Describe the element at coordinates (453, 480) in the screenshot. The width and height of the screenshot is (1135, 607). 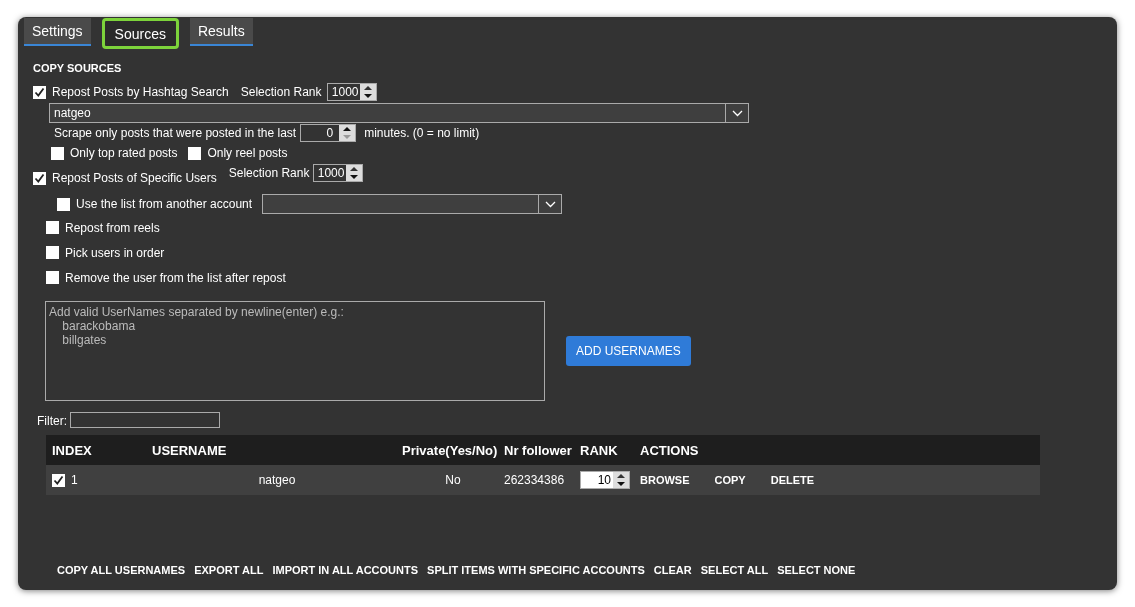
I see `table-cell: No` at that location.